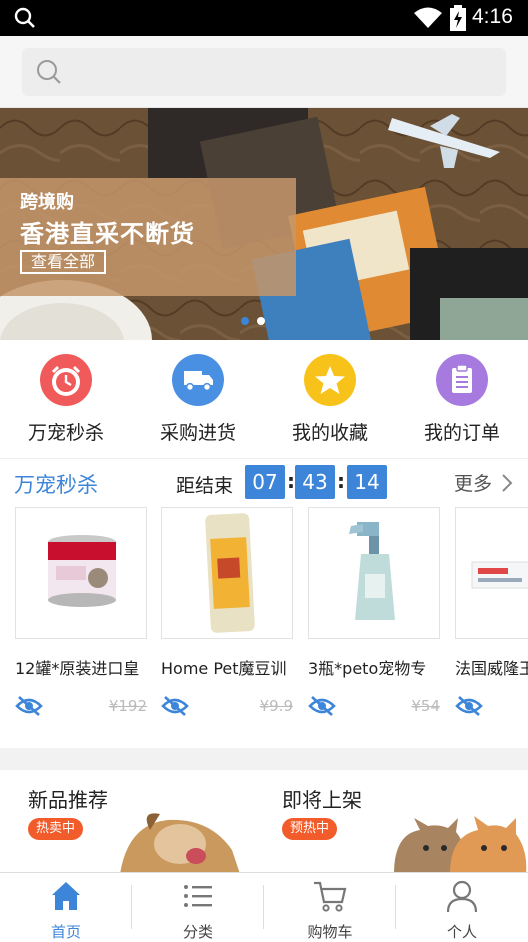 Image resolution: width=528 pixels, height=942 pixels. Describe the element at coordinates (56, 829) in the screenshot. I see `status-badge: 热卖中` at that location.